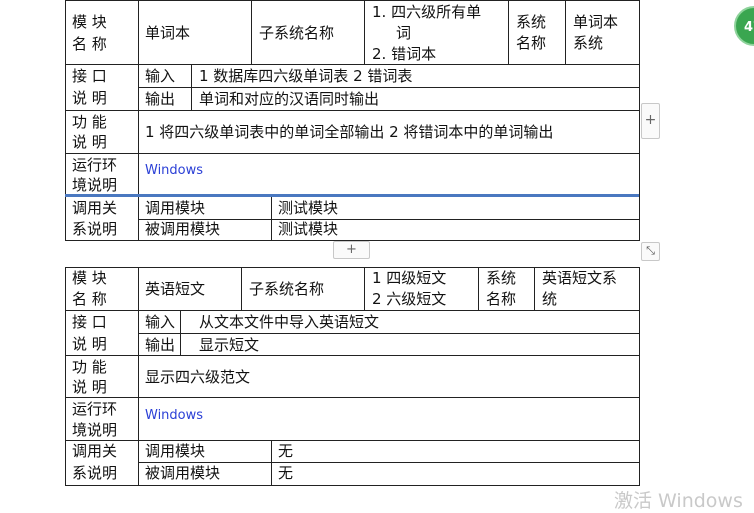  I want to click on add-row-button: +, so click(351, 250).